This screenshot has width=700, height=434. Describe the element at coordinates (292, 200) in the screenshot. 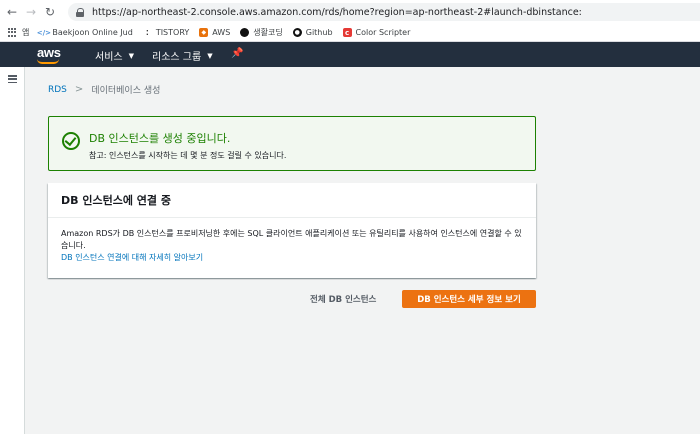

I see `card-title: DB 인스턴스에 연결 중` at that location.